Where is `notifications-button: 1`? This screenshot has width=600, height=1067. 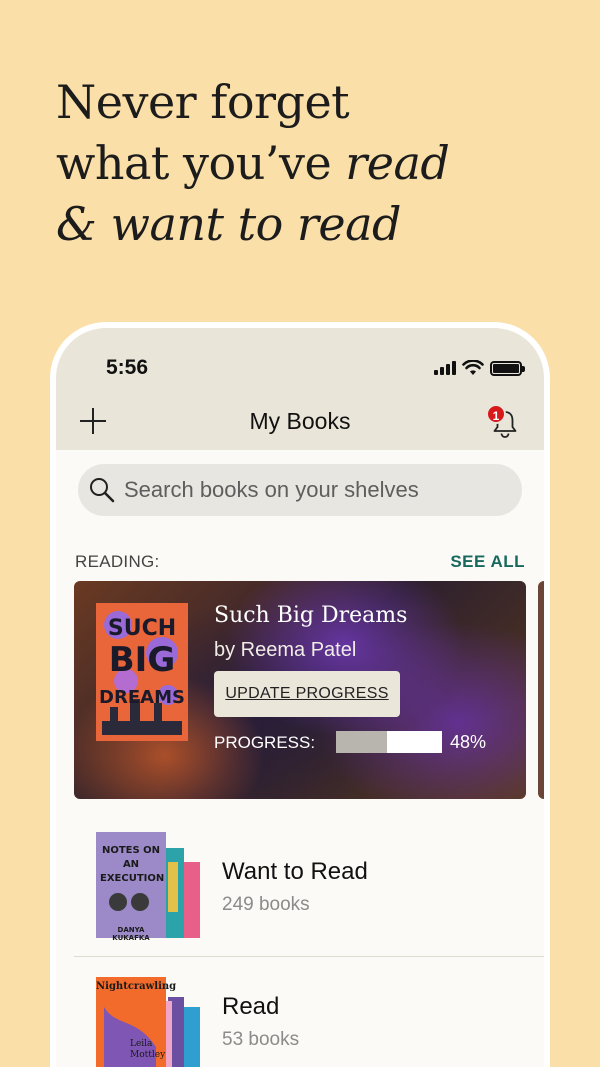 notifications-button: 1 is located at coordinates (503, 422).